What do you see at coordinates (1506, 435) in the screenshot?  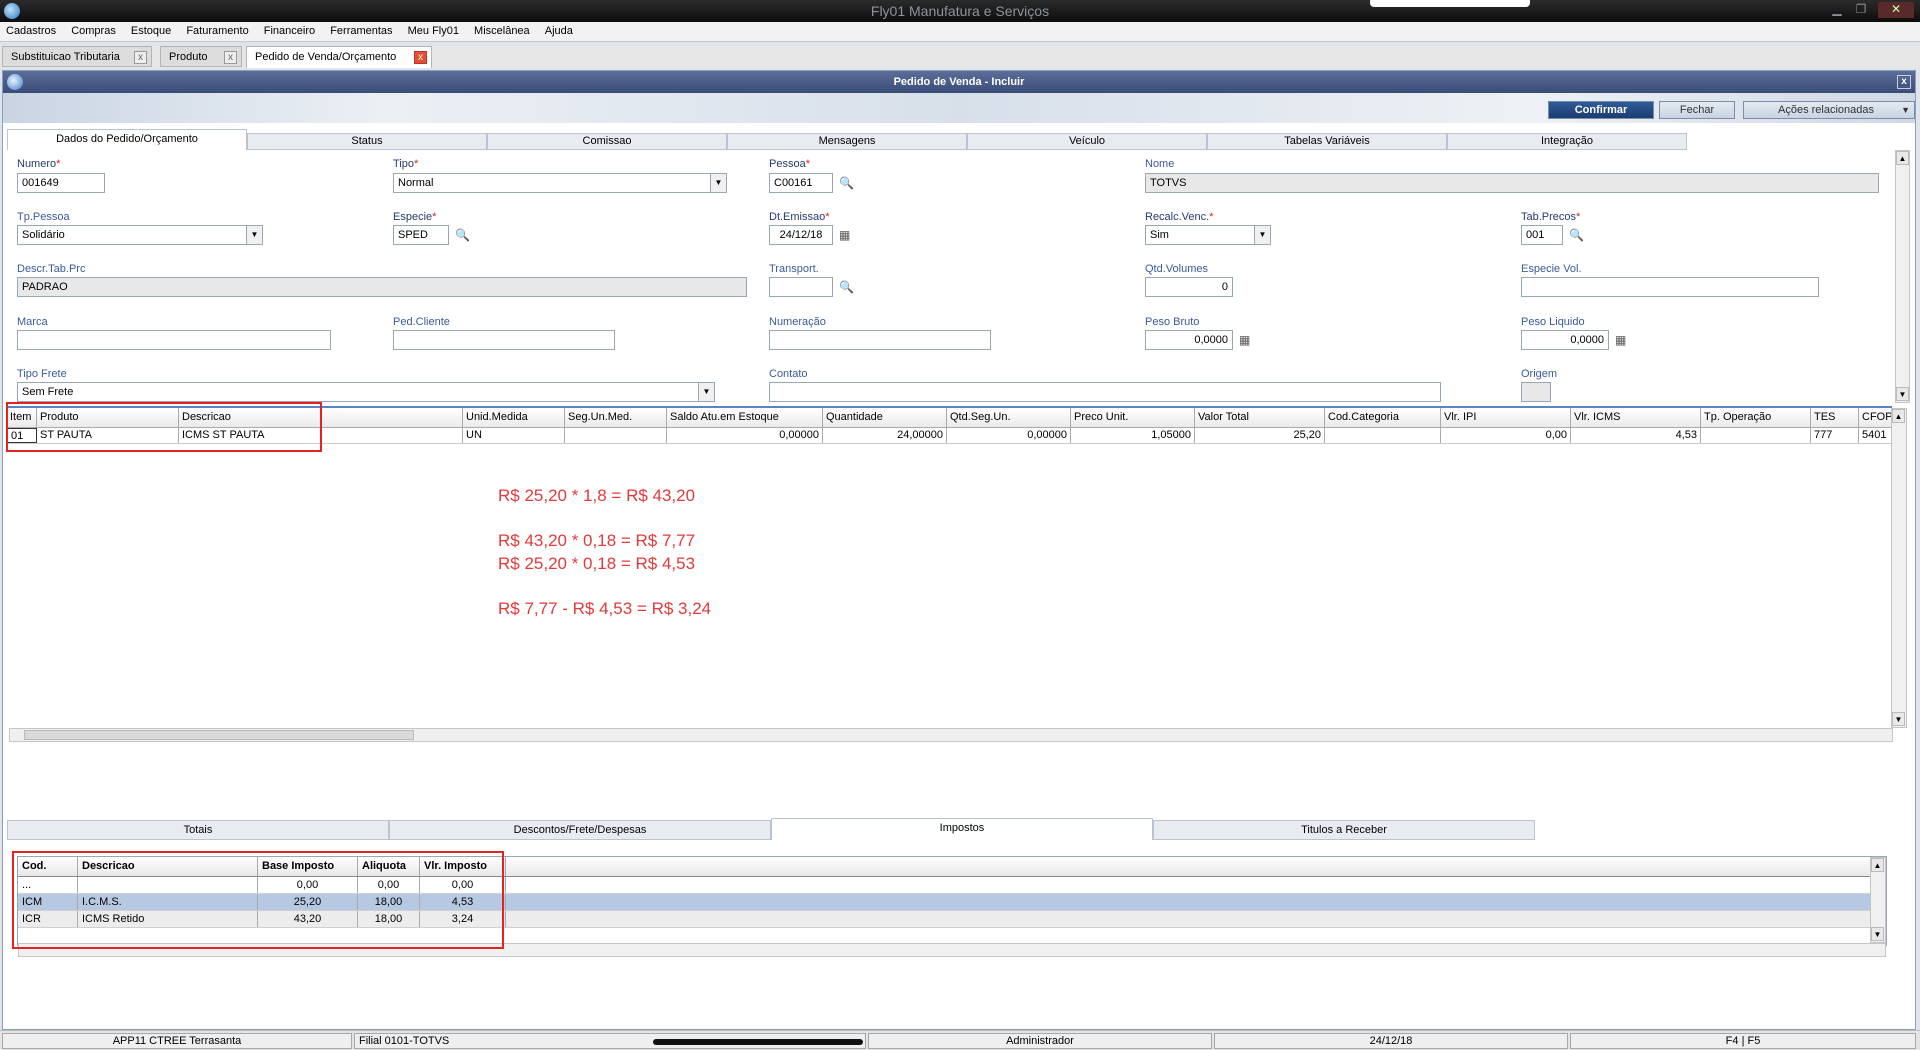 I see `cell-vlr-ipi: 0,00` at bounding box center [1506, 435].